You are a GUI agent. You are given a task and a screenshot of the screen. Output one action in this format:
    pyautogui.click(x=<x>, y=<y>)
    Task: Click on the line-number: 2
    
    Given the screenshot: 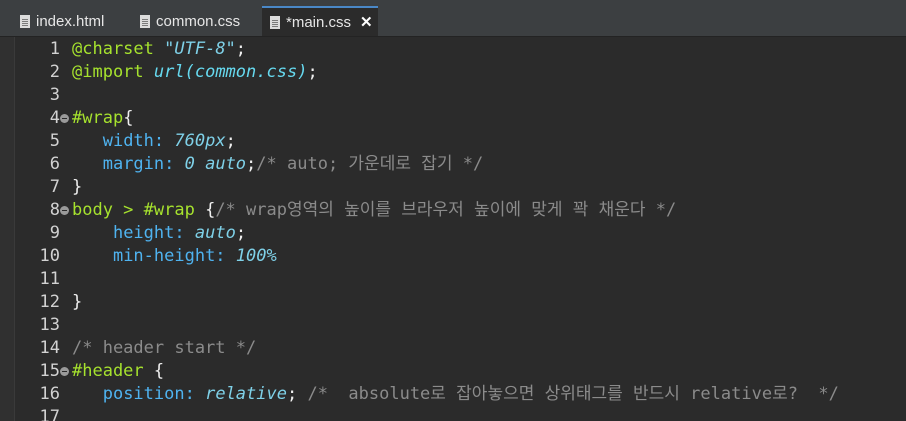 What is the action you would take?
    pyautogui.click(x=54, y=72)
    